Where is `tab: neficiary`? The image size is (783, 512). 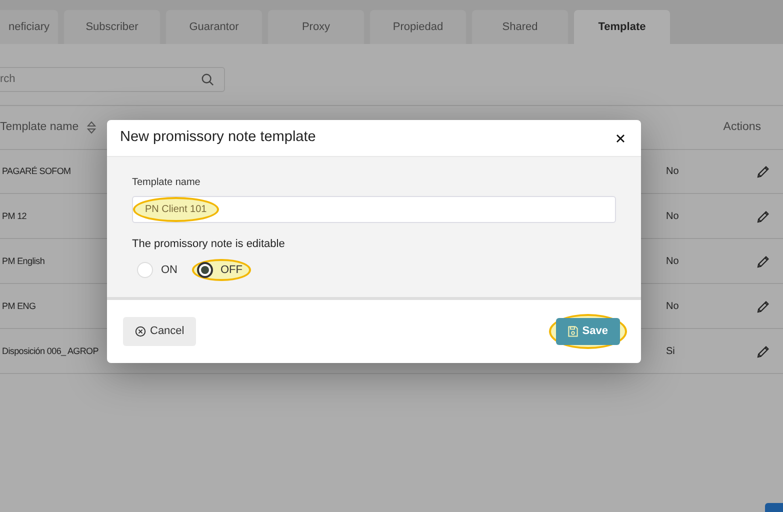 tab: neficiary is located at coordinates (29, 27).